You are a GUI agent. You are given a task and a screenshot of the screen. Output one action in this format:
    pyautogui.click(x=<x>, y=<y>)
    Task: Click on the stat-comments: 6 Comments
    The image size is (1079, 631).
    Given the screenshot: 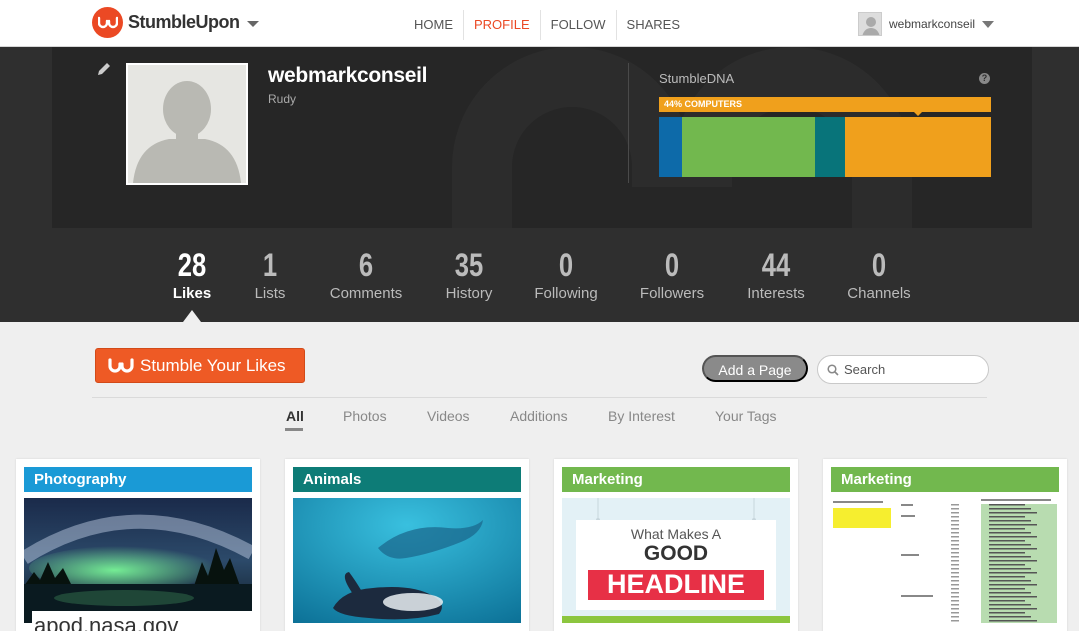 What is the action you would take?
    pyautogui.click(x=366, y=274)
    